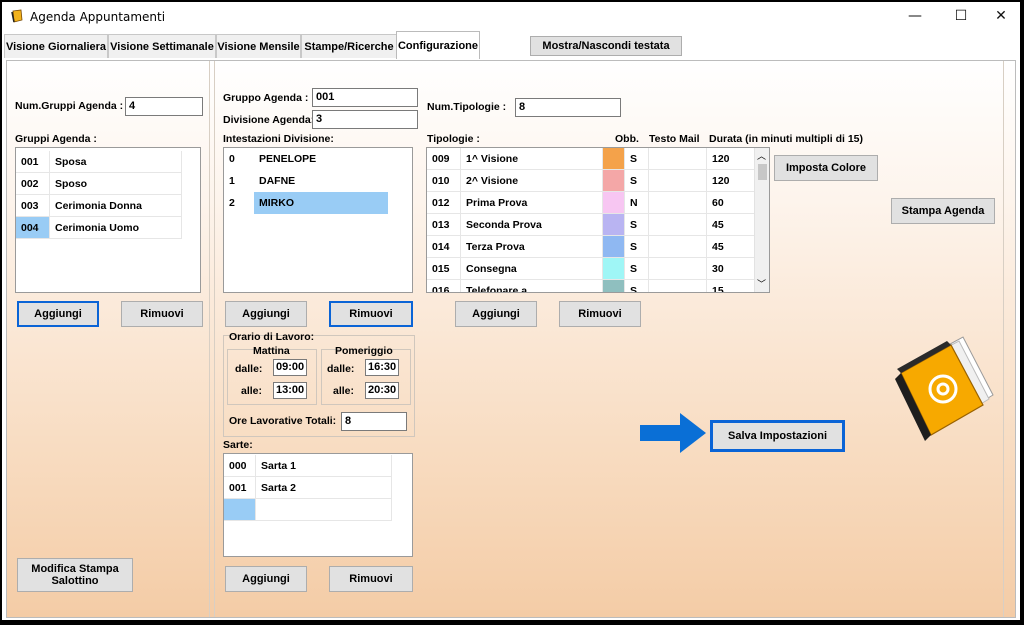 This screenshot has height=625, width=1024. I want to click on title-bar: Agenda Appuntamenti — ☐ ✕, so click(511, 16).